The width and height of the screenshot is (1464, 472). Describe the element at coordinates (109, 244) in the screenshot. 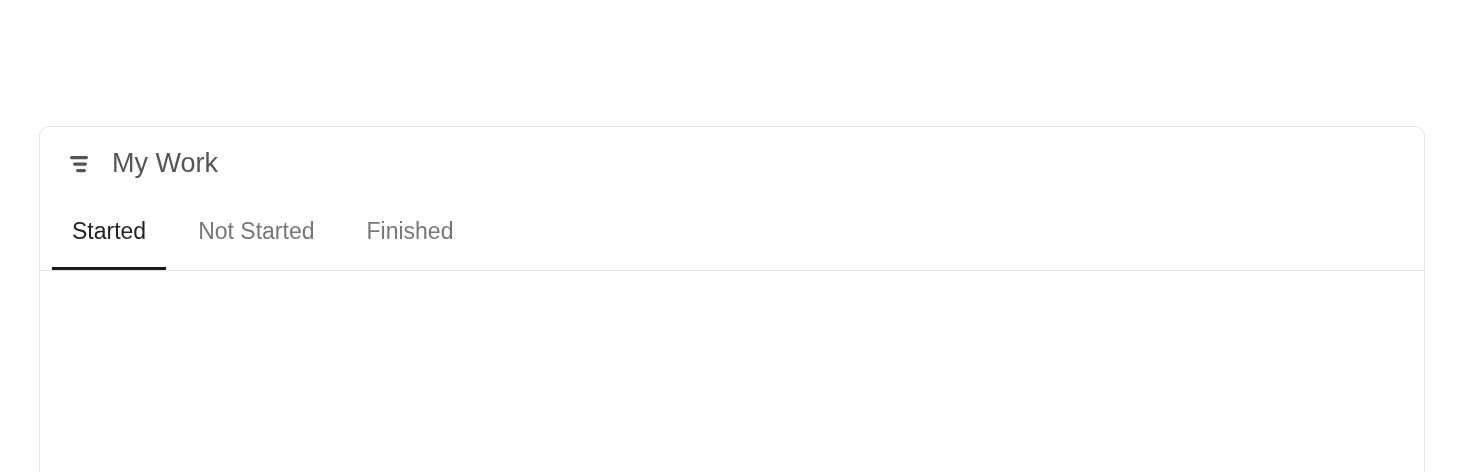

I see `tab: Started` at that location.